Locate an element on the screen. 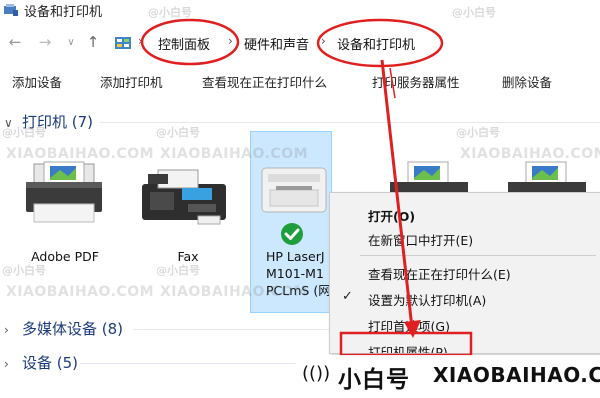  breadcrumb-hardware-sound: 硬件和声音 is located at coordinates (276, 43).